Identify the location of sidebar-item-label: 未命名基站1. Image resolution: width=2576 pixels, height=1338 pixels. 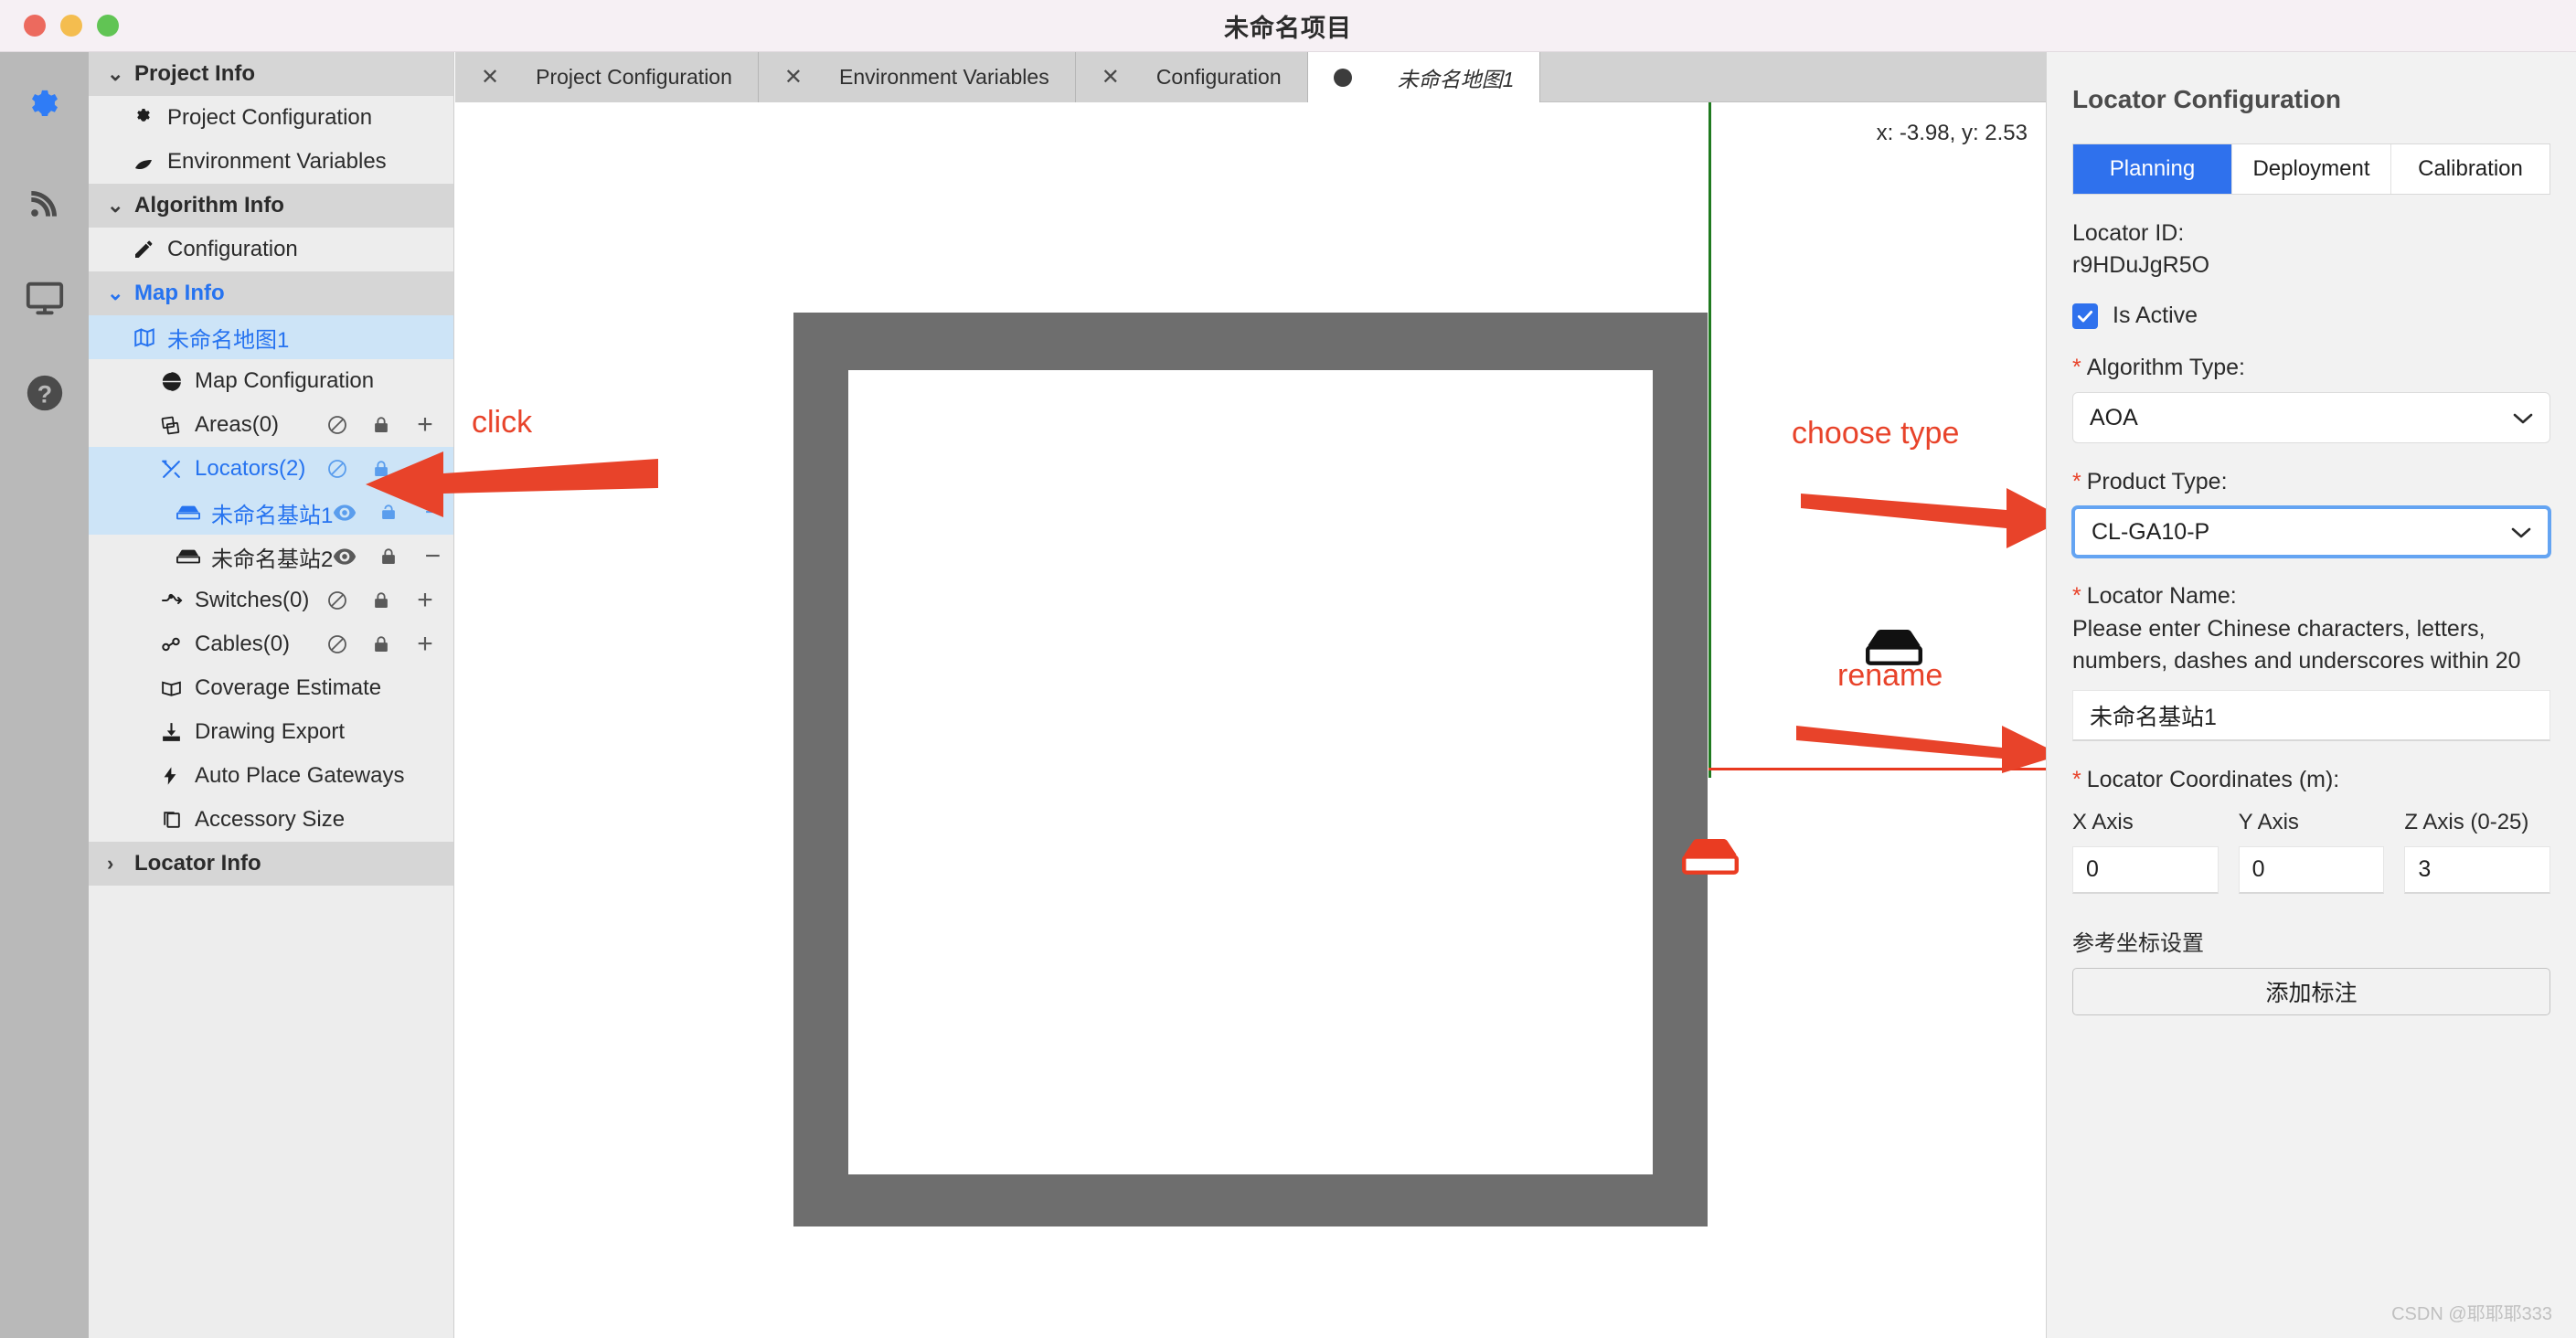
(273, 515).